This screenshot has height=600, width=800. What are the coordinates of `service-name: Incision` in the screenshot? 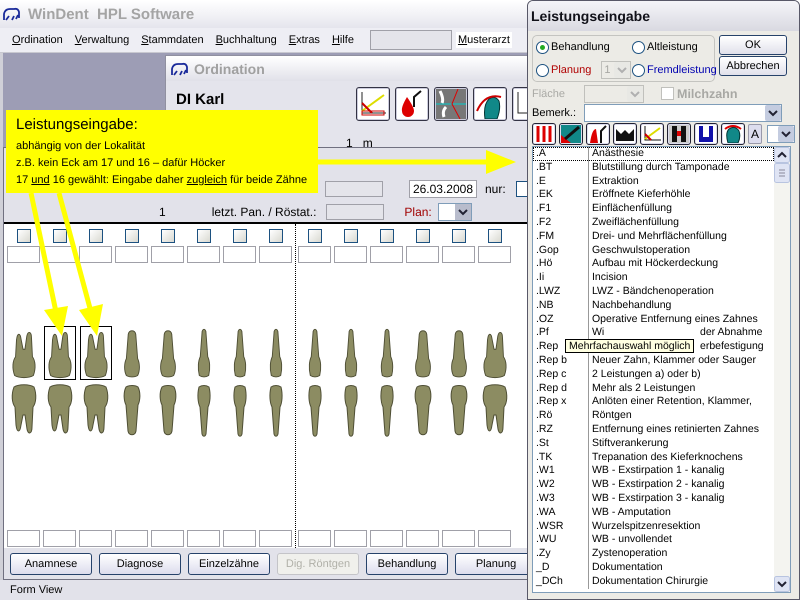 It's located at (610, 277).